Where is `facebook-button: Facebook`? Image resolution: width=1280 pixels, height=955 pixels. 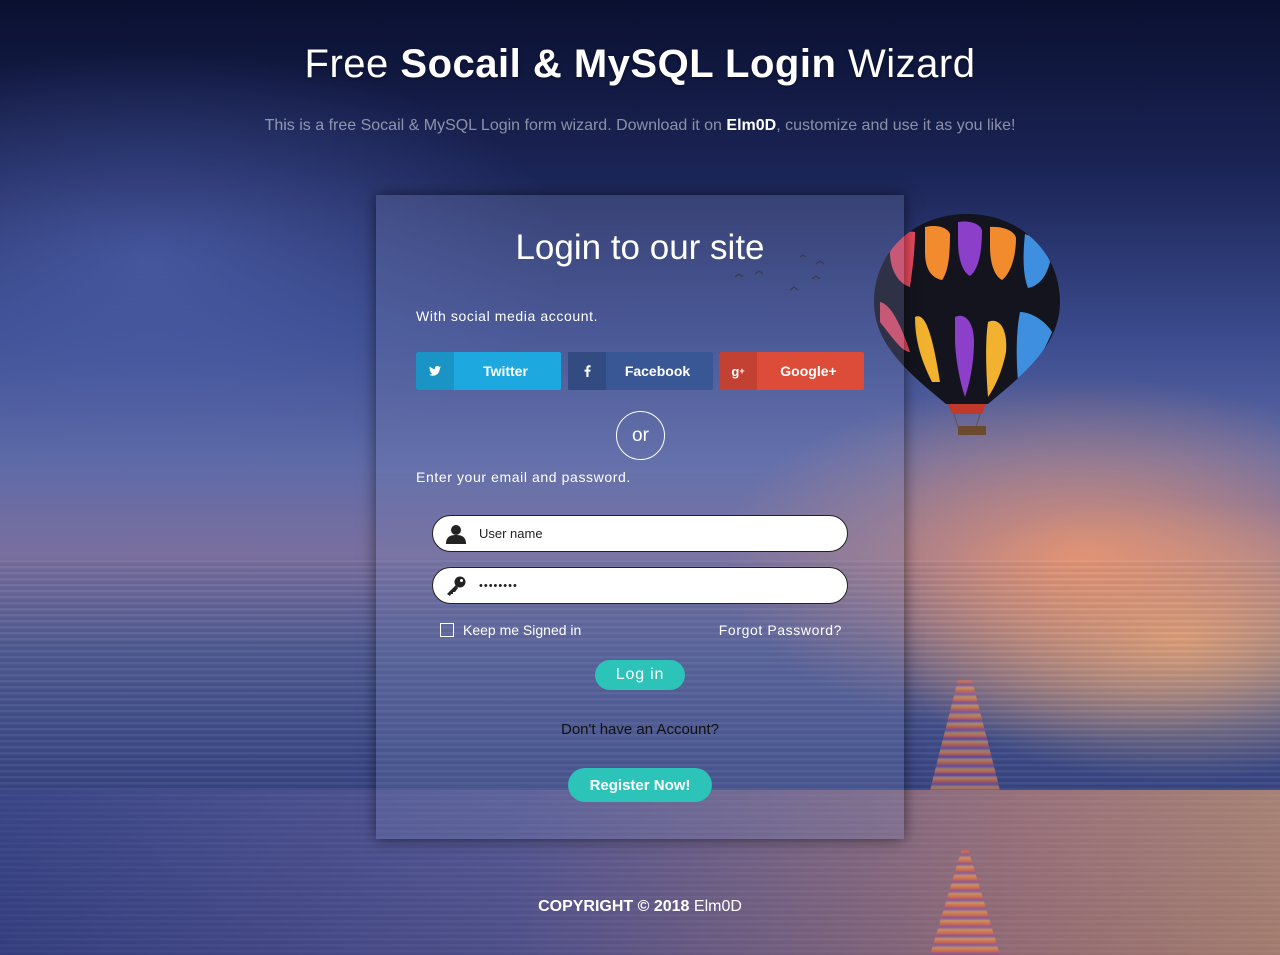
facebook-button: Facebook is located at coordinates (640, 371).